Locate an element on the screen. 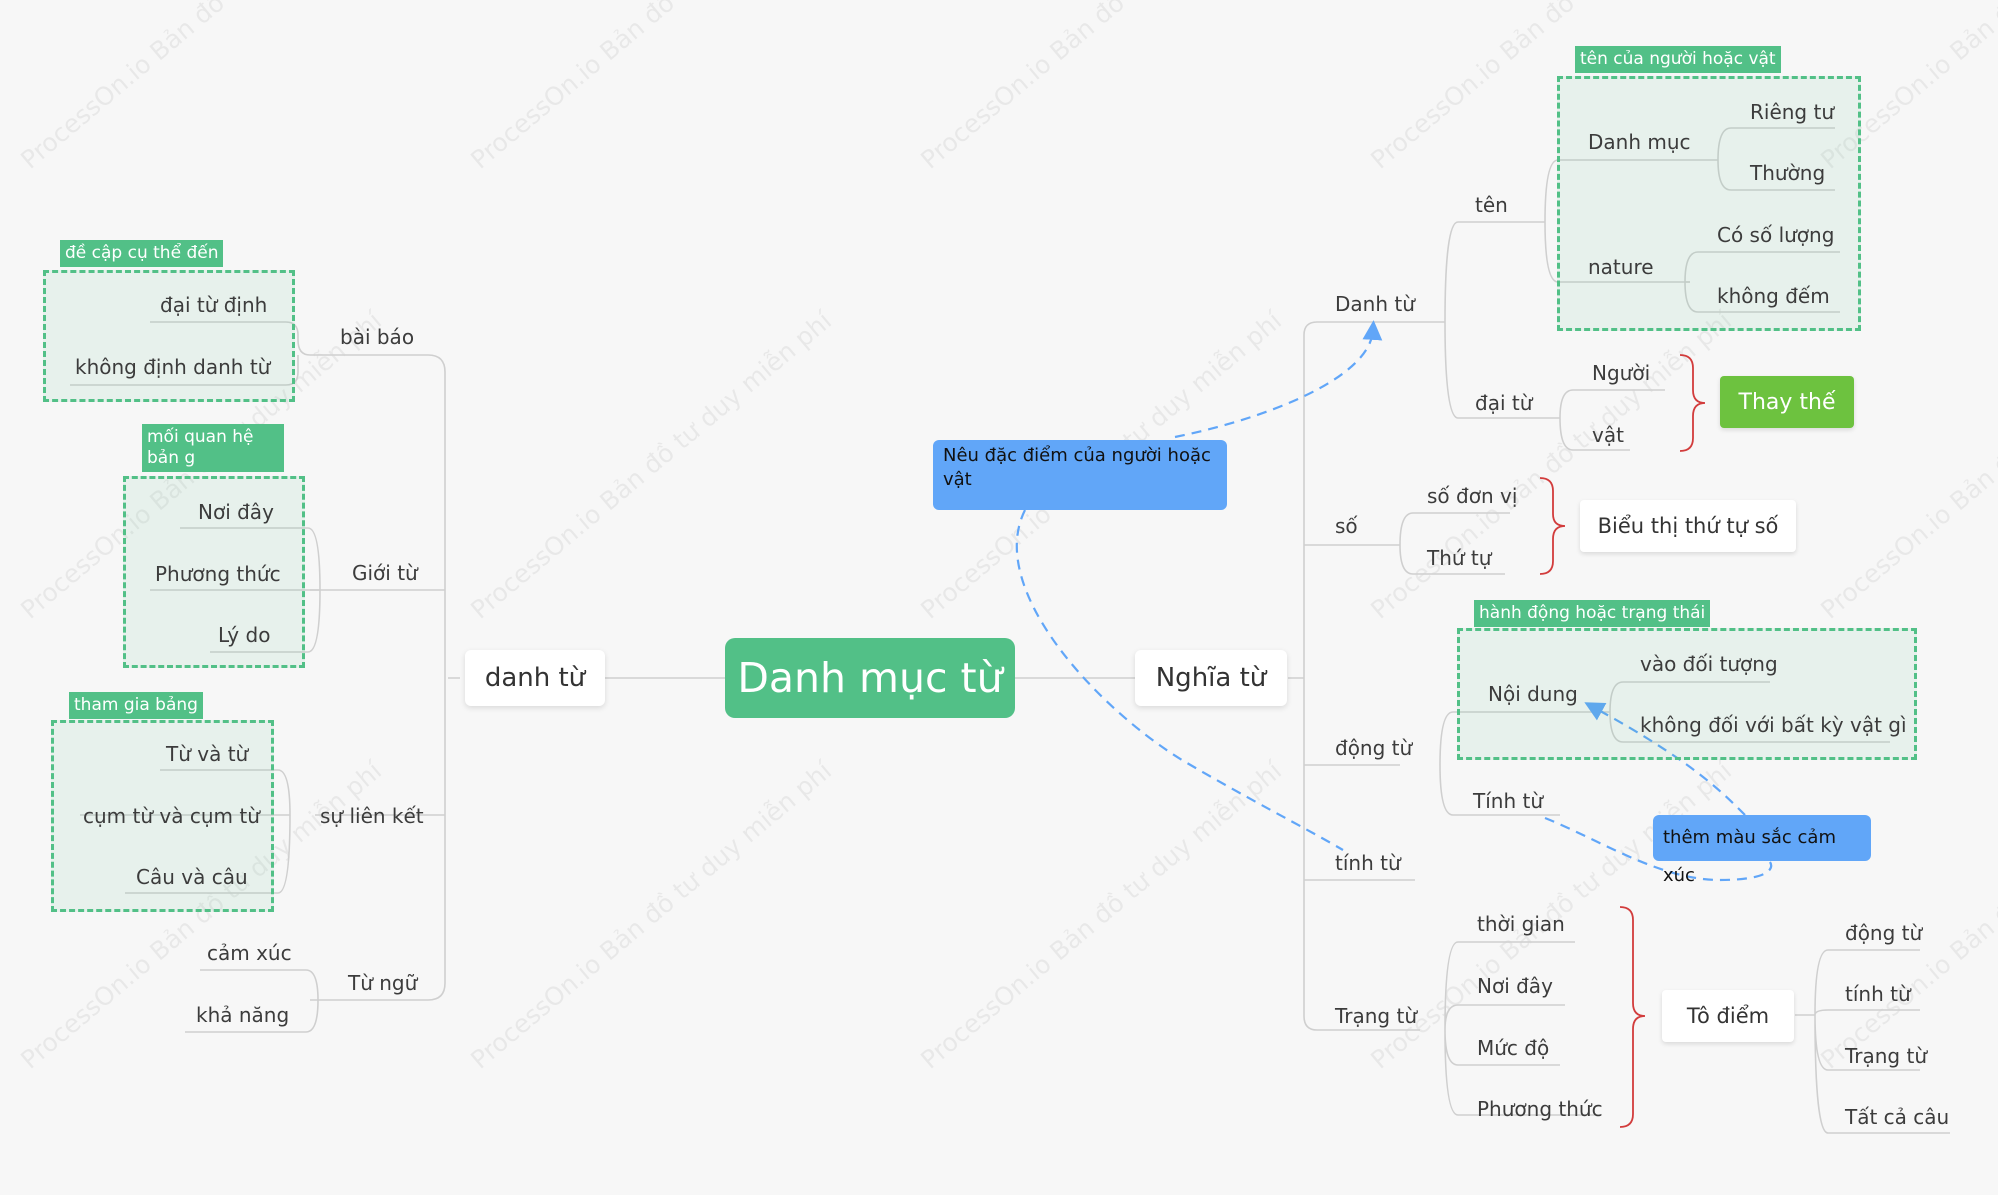 The width and height of the screenshot is (1998, 1195). node-word-word: Từ và từ is located at coordinates (207, 754).